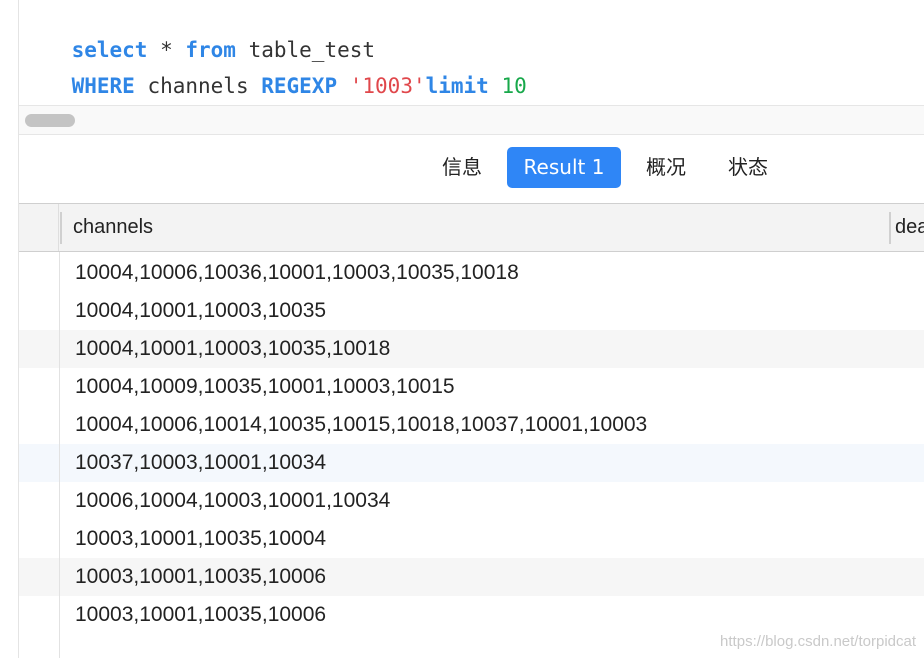 Image resolution: width=924 pixels, height=658 pixels. Describe the element at coordinates (39, 455) in the screenshot. I see `row-number-column` at that location.